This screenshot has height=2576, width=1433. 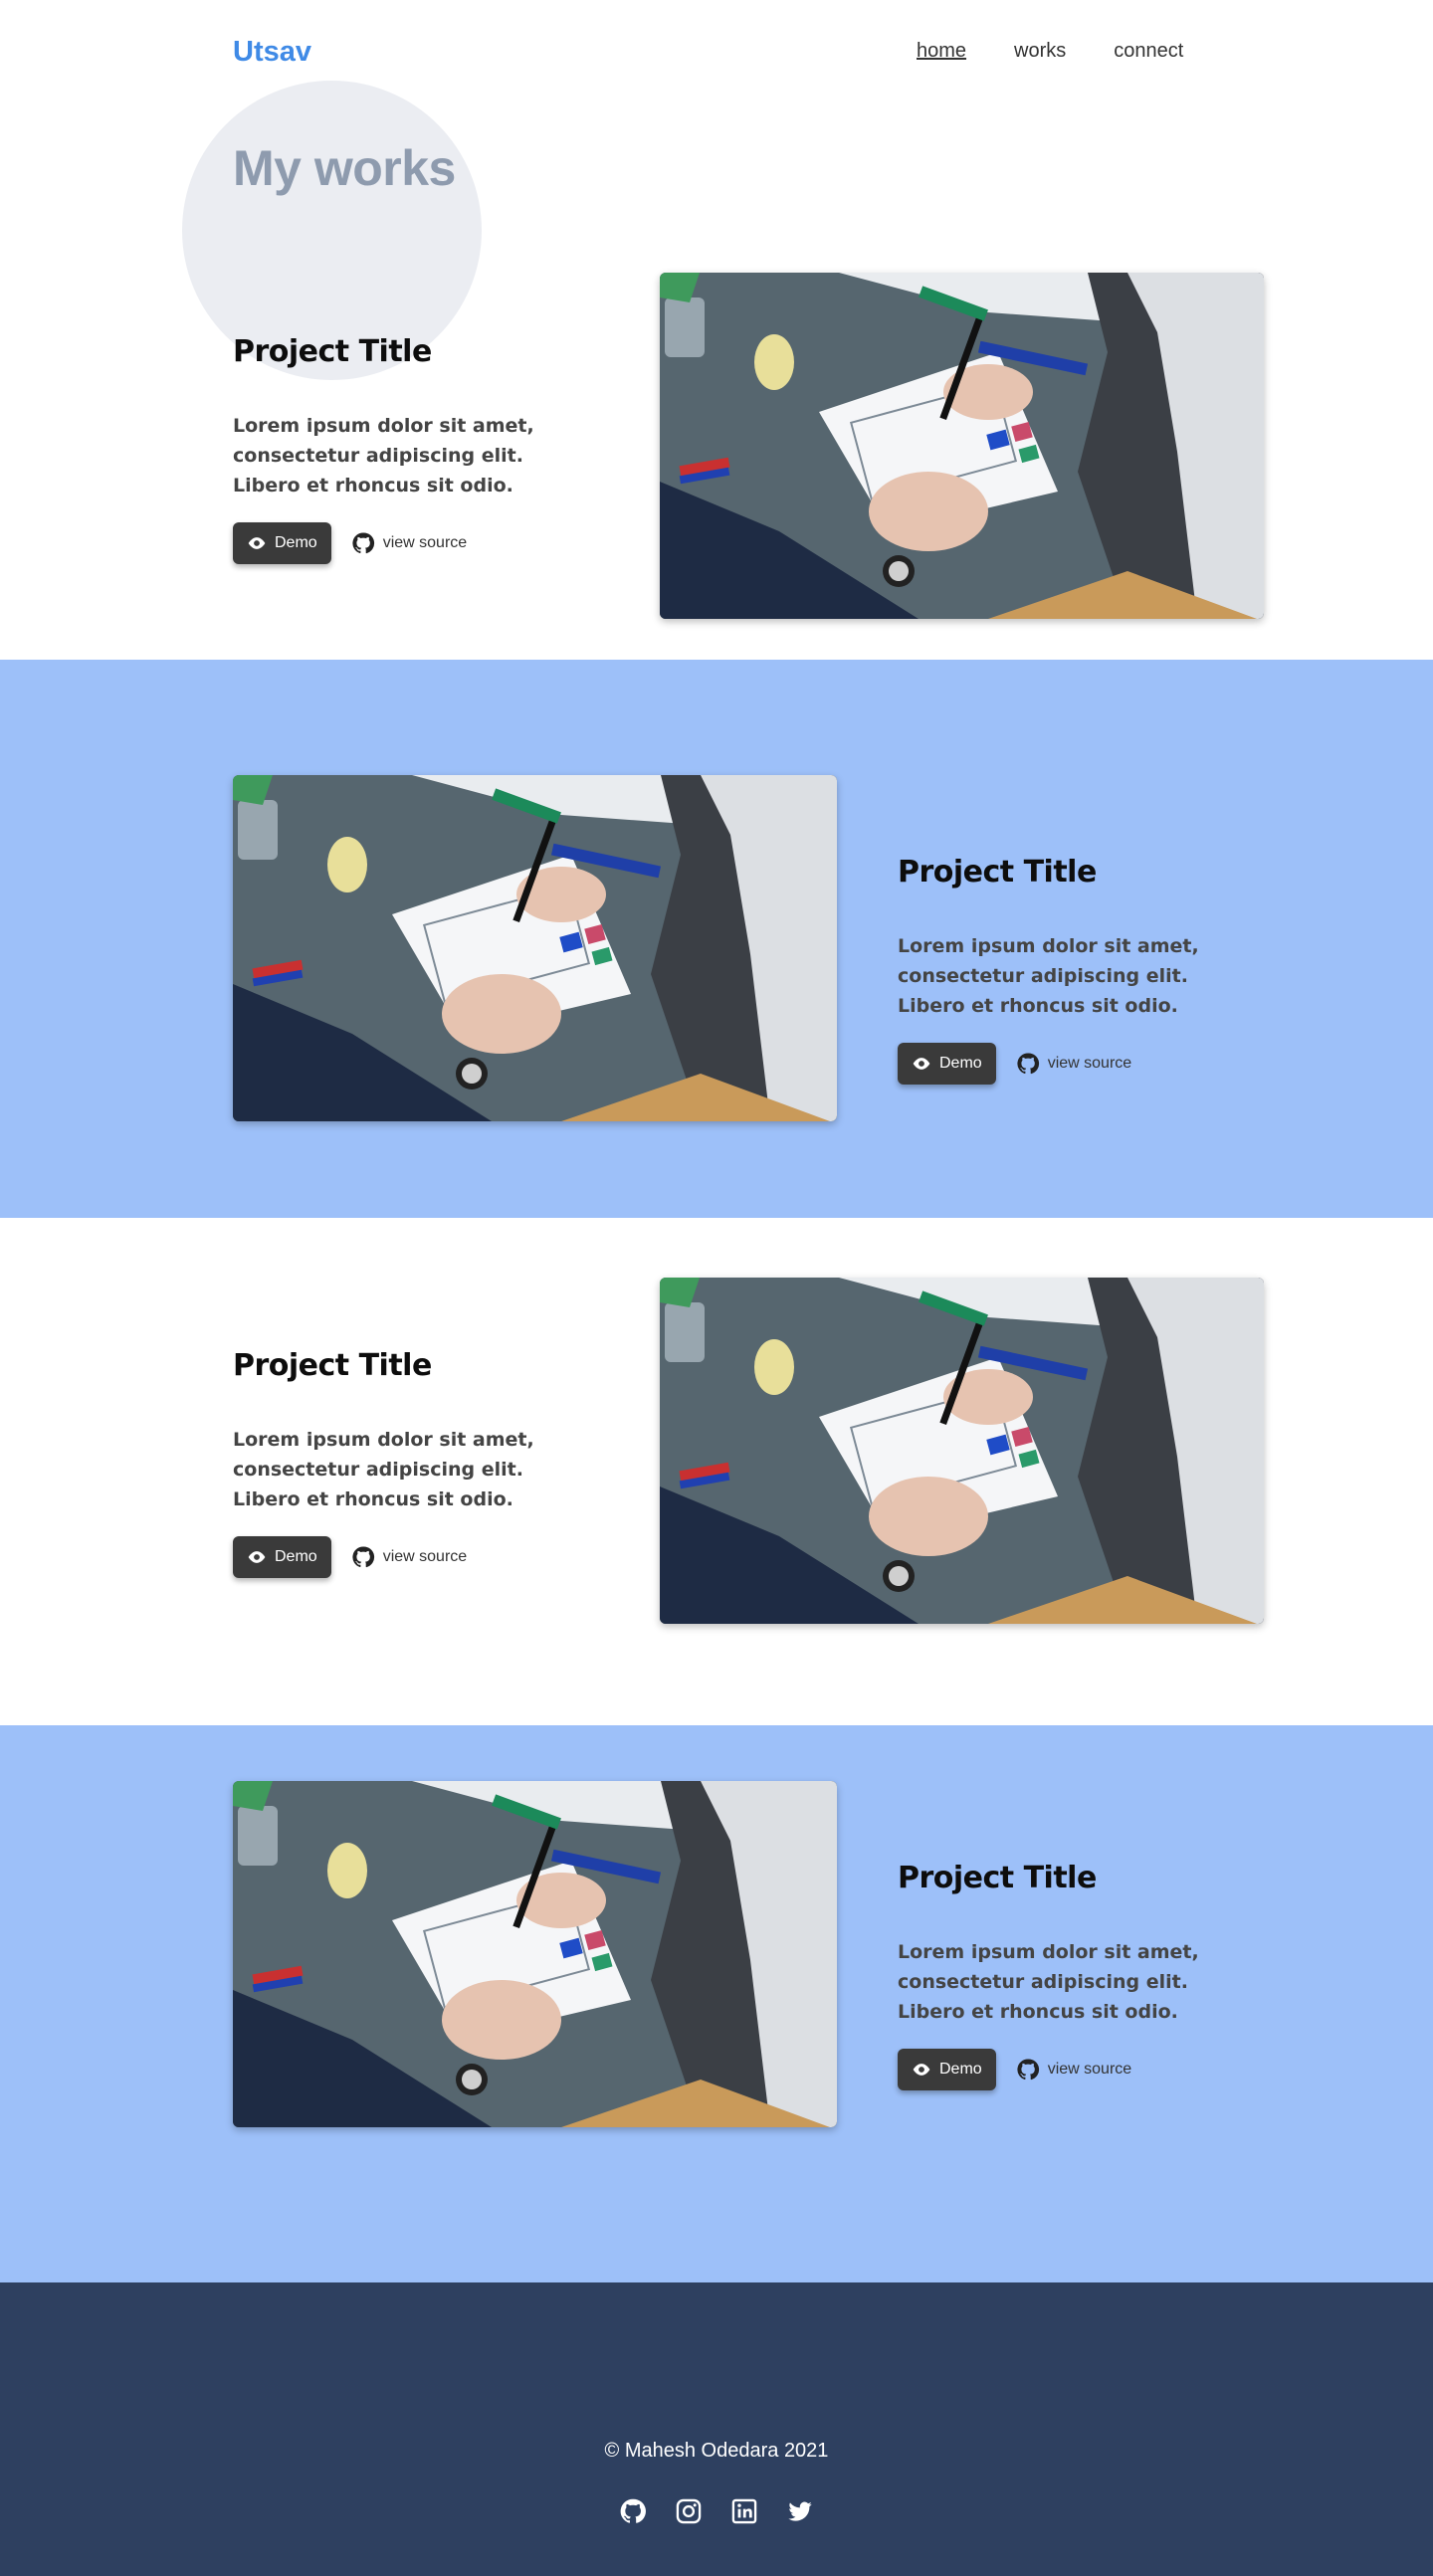 I want to click on linkedin-icon, so click(x=744, y=2511).